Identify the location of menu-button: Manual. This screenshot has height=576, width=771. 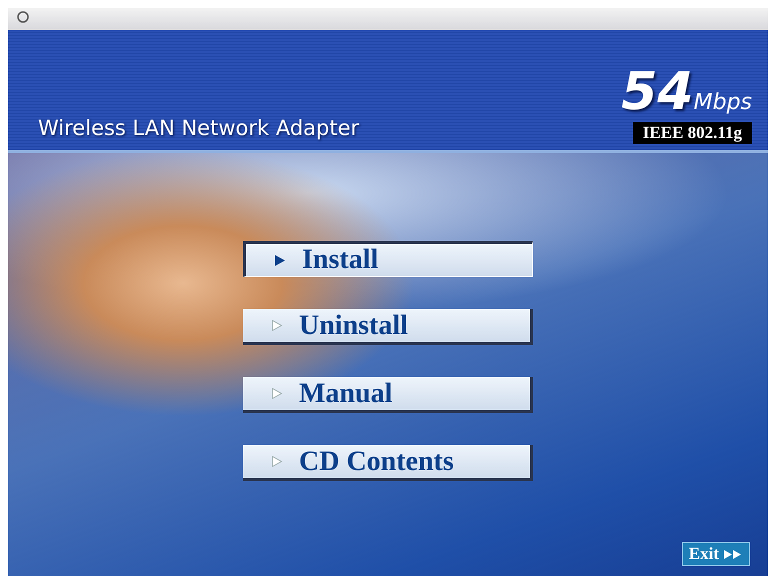
(388, 395).